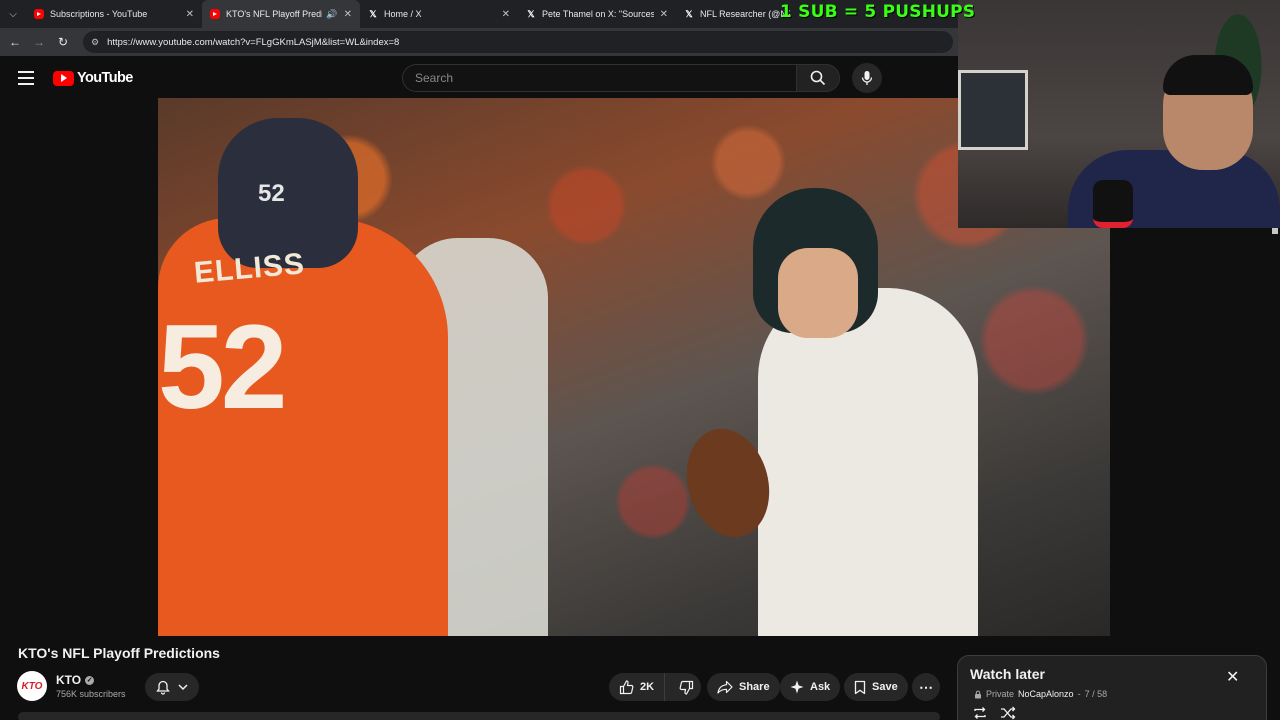  I want to click on playlist-title: Watch later, so click(1007, 674).